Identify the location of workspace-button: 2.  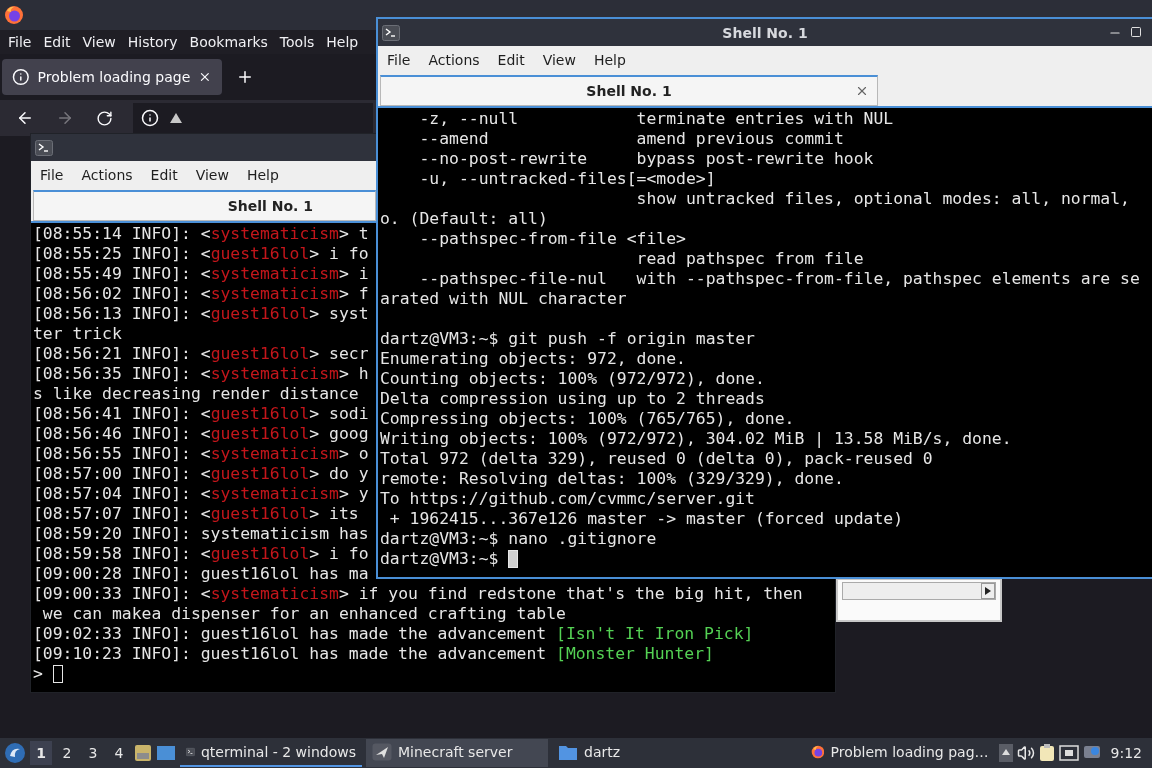
(67, 753).